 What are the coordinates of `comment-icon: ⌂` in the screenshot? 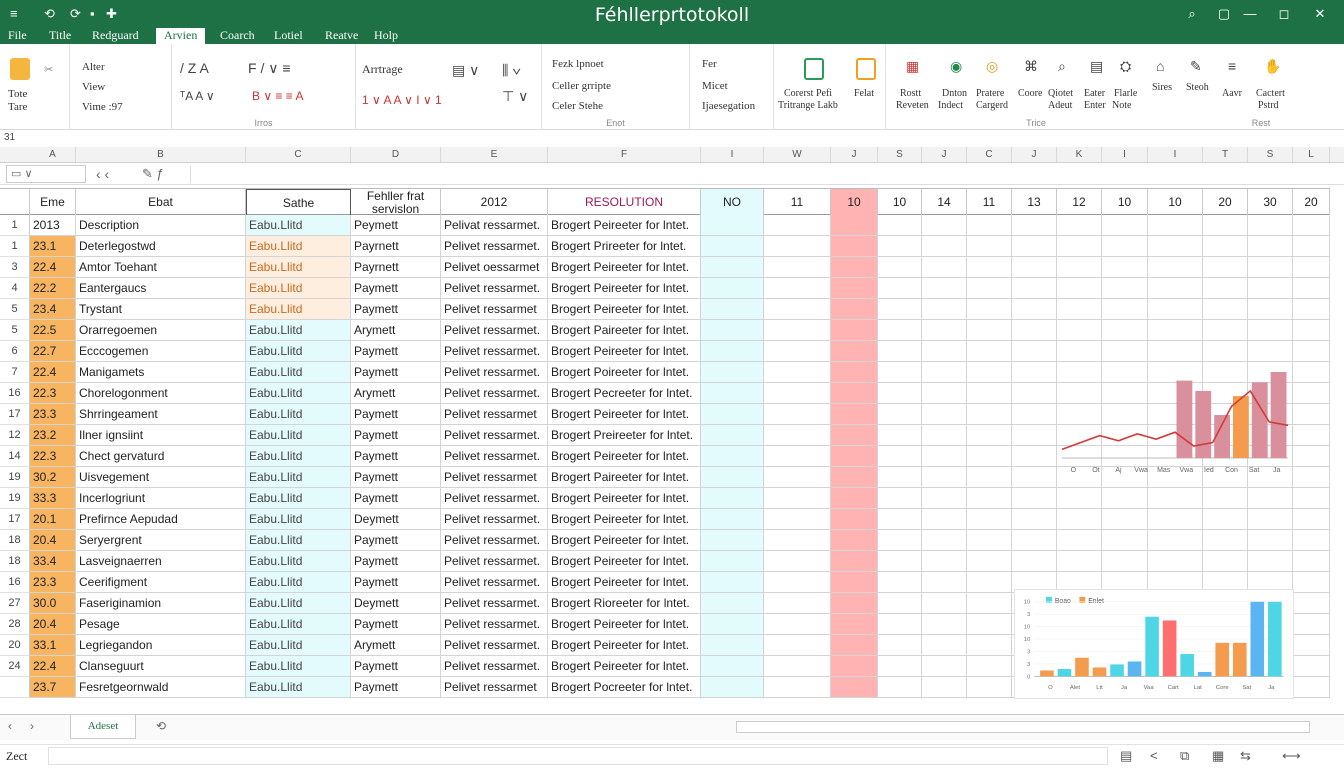 It's located at (1160, 66).